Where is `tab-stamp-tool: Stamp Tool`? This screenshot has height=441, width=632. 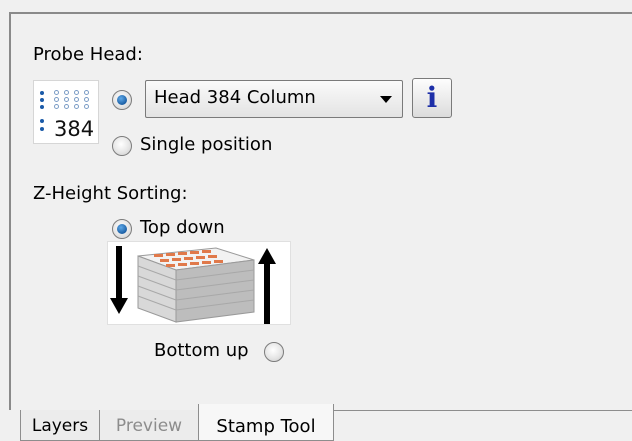 tab-stamp-tool: Stamp Tool is located at coordinates (266, 422).